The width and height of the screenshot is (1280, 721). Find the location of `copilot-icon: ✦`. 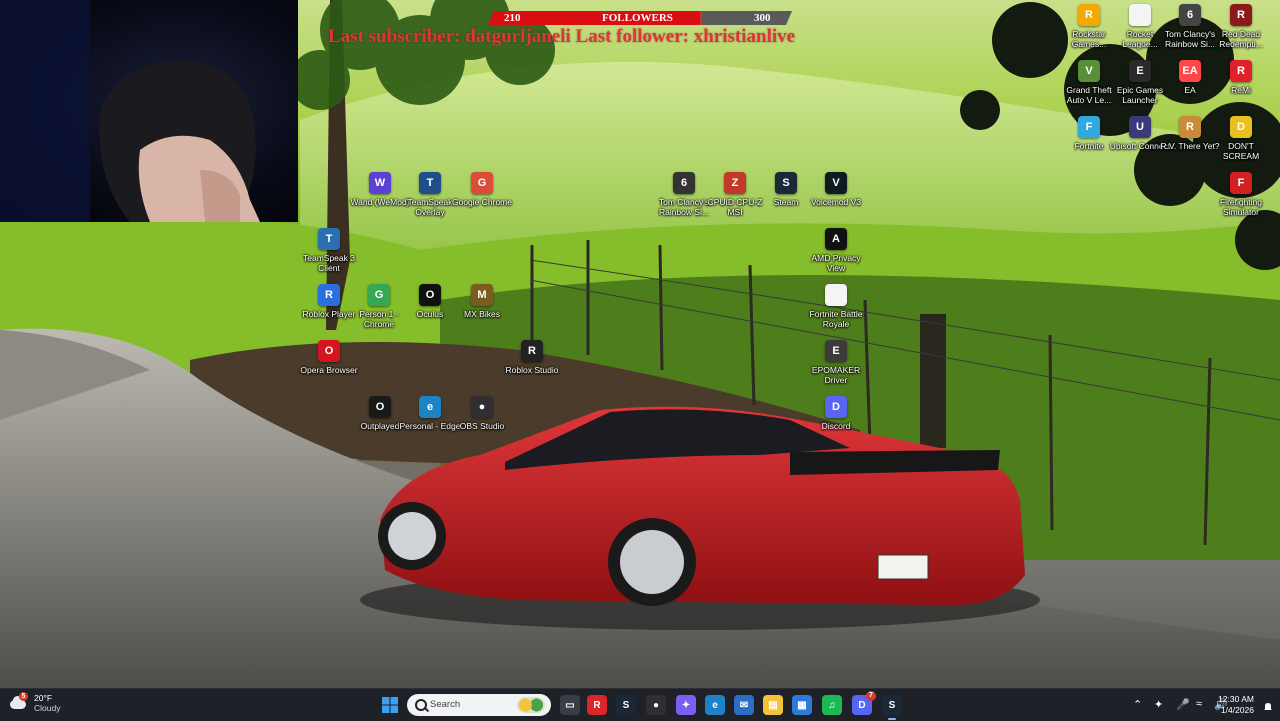

copilot-icon: ✦ is located at coordinates (686, 705).